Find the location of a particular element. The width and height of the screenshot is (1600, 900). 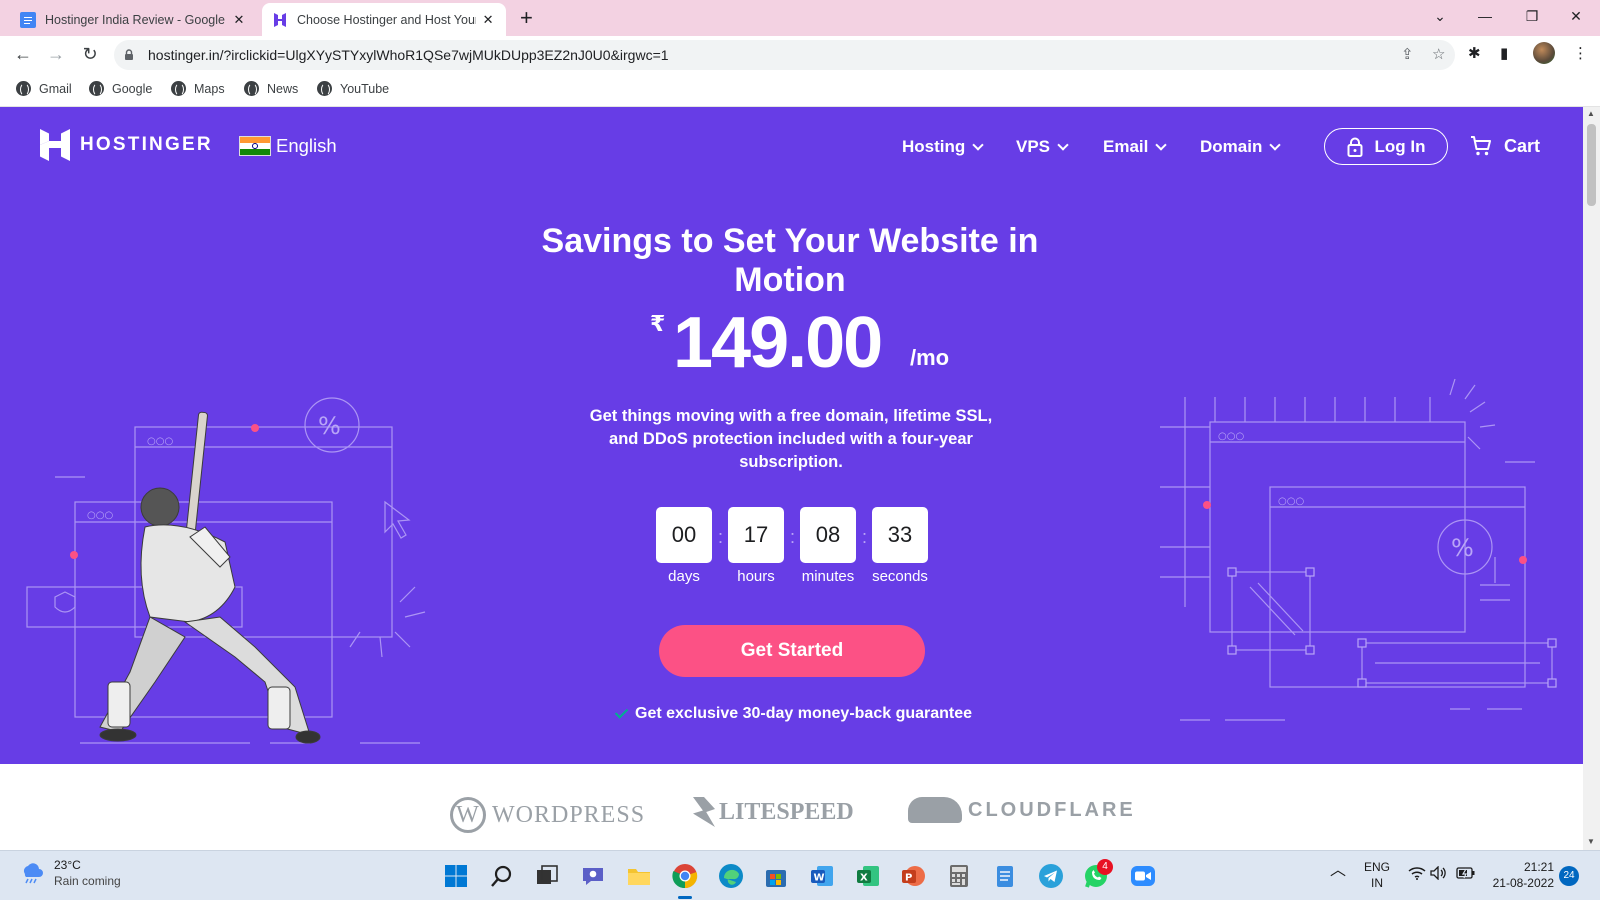

battery-charging-icon is located at coordinates (1466, 875).